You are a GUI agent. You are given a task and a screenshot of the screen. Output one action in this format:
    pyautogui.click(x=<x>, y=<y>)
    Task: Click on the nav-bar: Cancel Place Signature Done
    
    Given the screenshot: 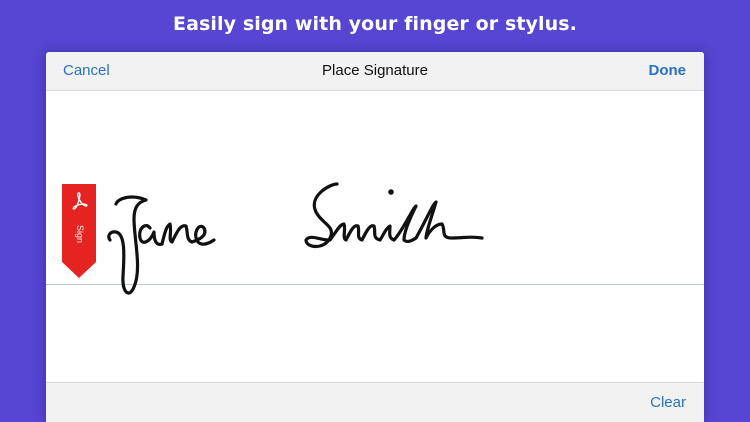 What is the action you would take?
    pyautogui.click(x=375, y=71)
    